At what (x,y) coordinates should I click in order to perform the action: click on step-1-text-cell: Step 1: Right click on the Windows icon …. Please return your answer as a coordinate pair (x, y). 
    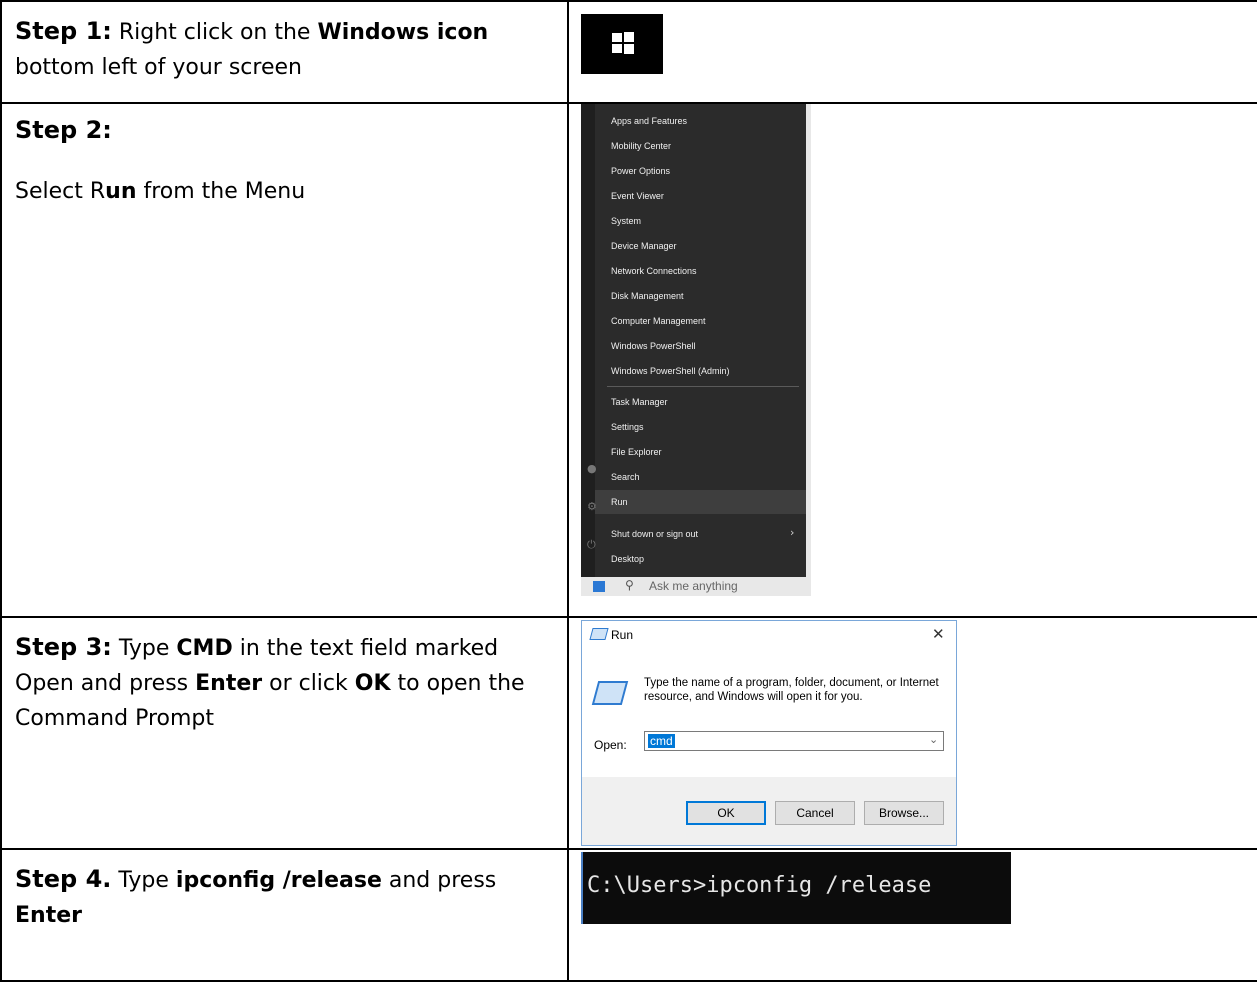
    Looking at the image, I should click on (284, 52).